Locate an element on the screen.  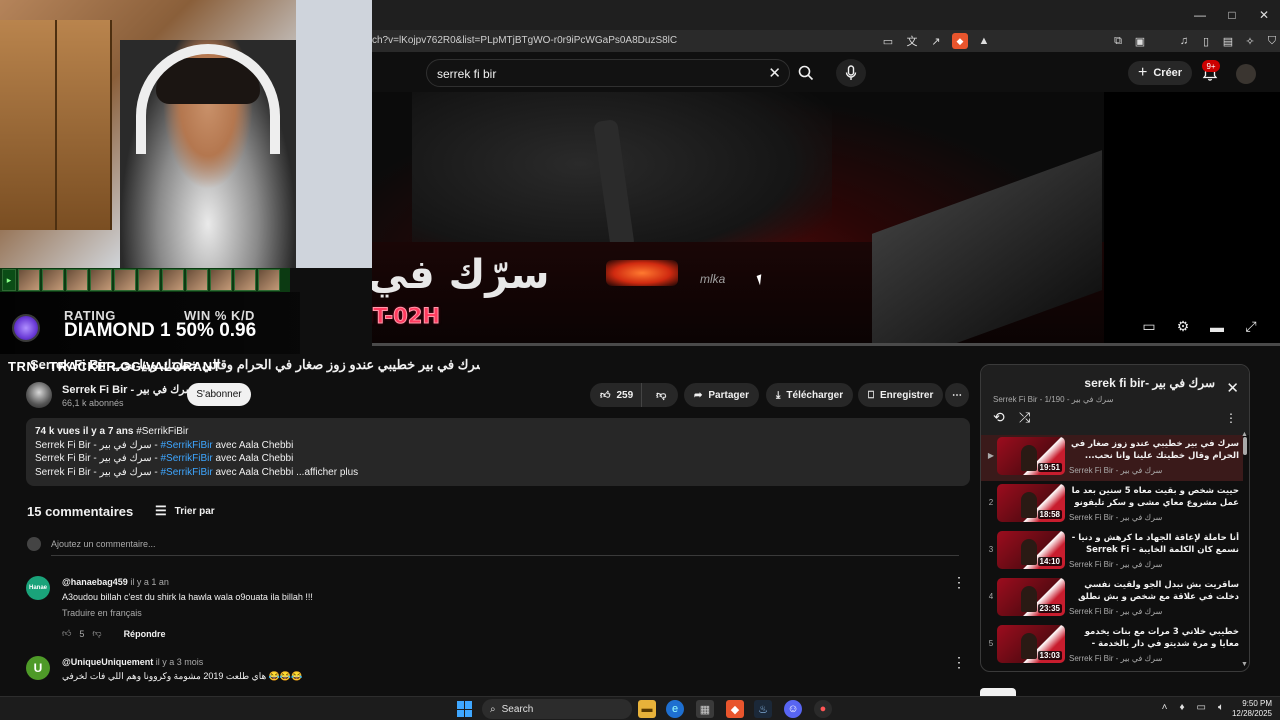
commenter-avatar: U is located at coordinates (38, 668).